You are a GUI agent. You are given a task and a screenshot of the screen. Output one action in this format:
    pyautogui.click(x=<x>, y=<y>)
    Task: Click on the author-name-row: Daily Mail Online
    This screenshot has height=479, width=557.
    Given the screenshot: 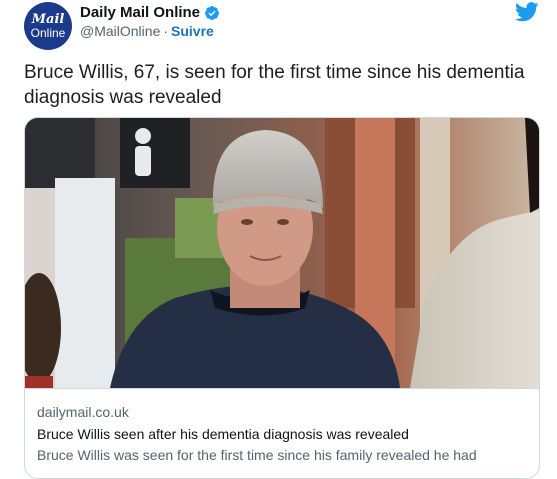 What is the action you would take?
    pyautogui.click(x=150, y=12)
    